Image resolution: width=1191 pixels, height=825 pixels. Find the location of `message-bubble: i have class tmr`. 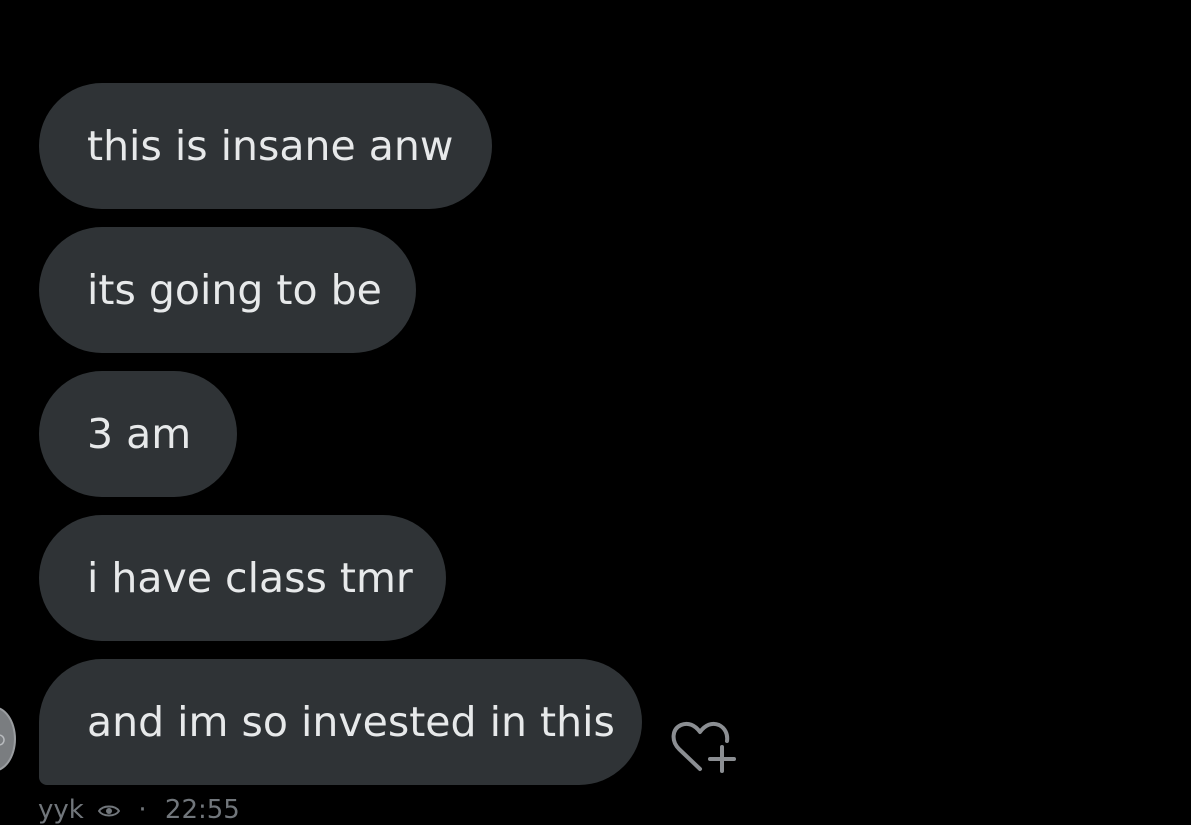

message-bubble: i have class tmr is located at coordinates (242, 578).